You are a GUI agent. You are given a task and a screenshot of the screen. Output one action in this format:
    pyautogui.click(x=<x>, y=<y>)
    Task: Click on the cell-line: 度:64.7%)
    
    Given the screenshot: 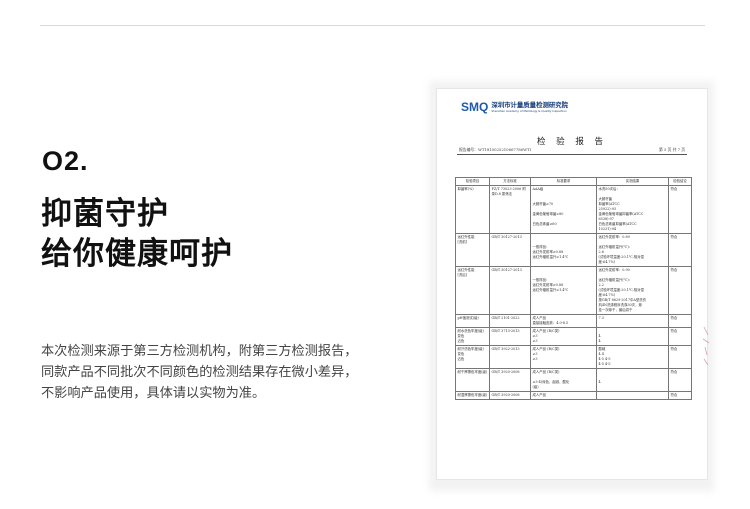 What is the action you would take?
    pyautogui.click(x=607, y=262)
    